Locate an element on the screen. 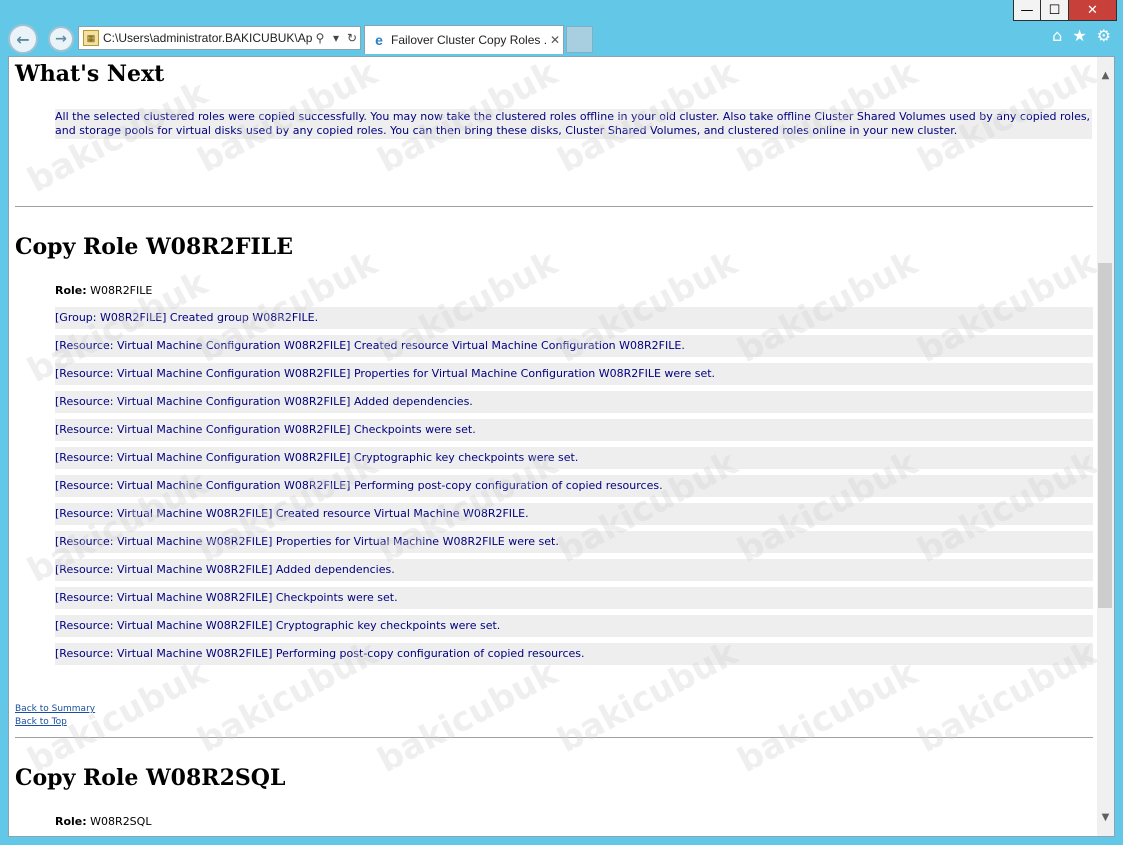 This screenshot has width=1123, height=845. role-line: Role: W08R2SQL is located at coordinates (103, 821).